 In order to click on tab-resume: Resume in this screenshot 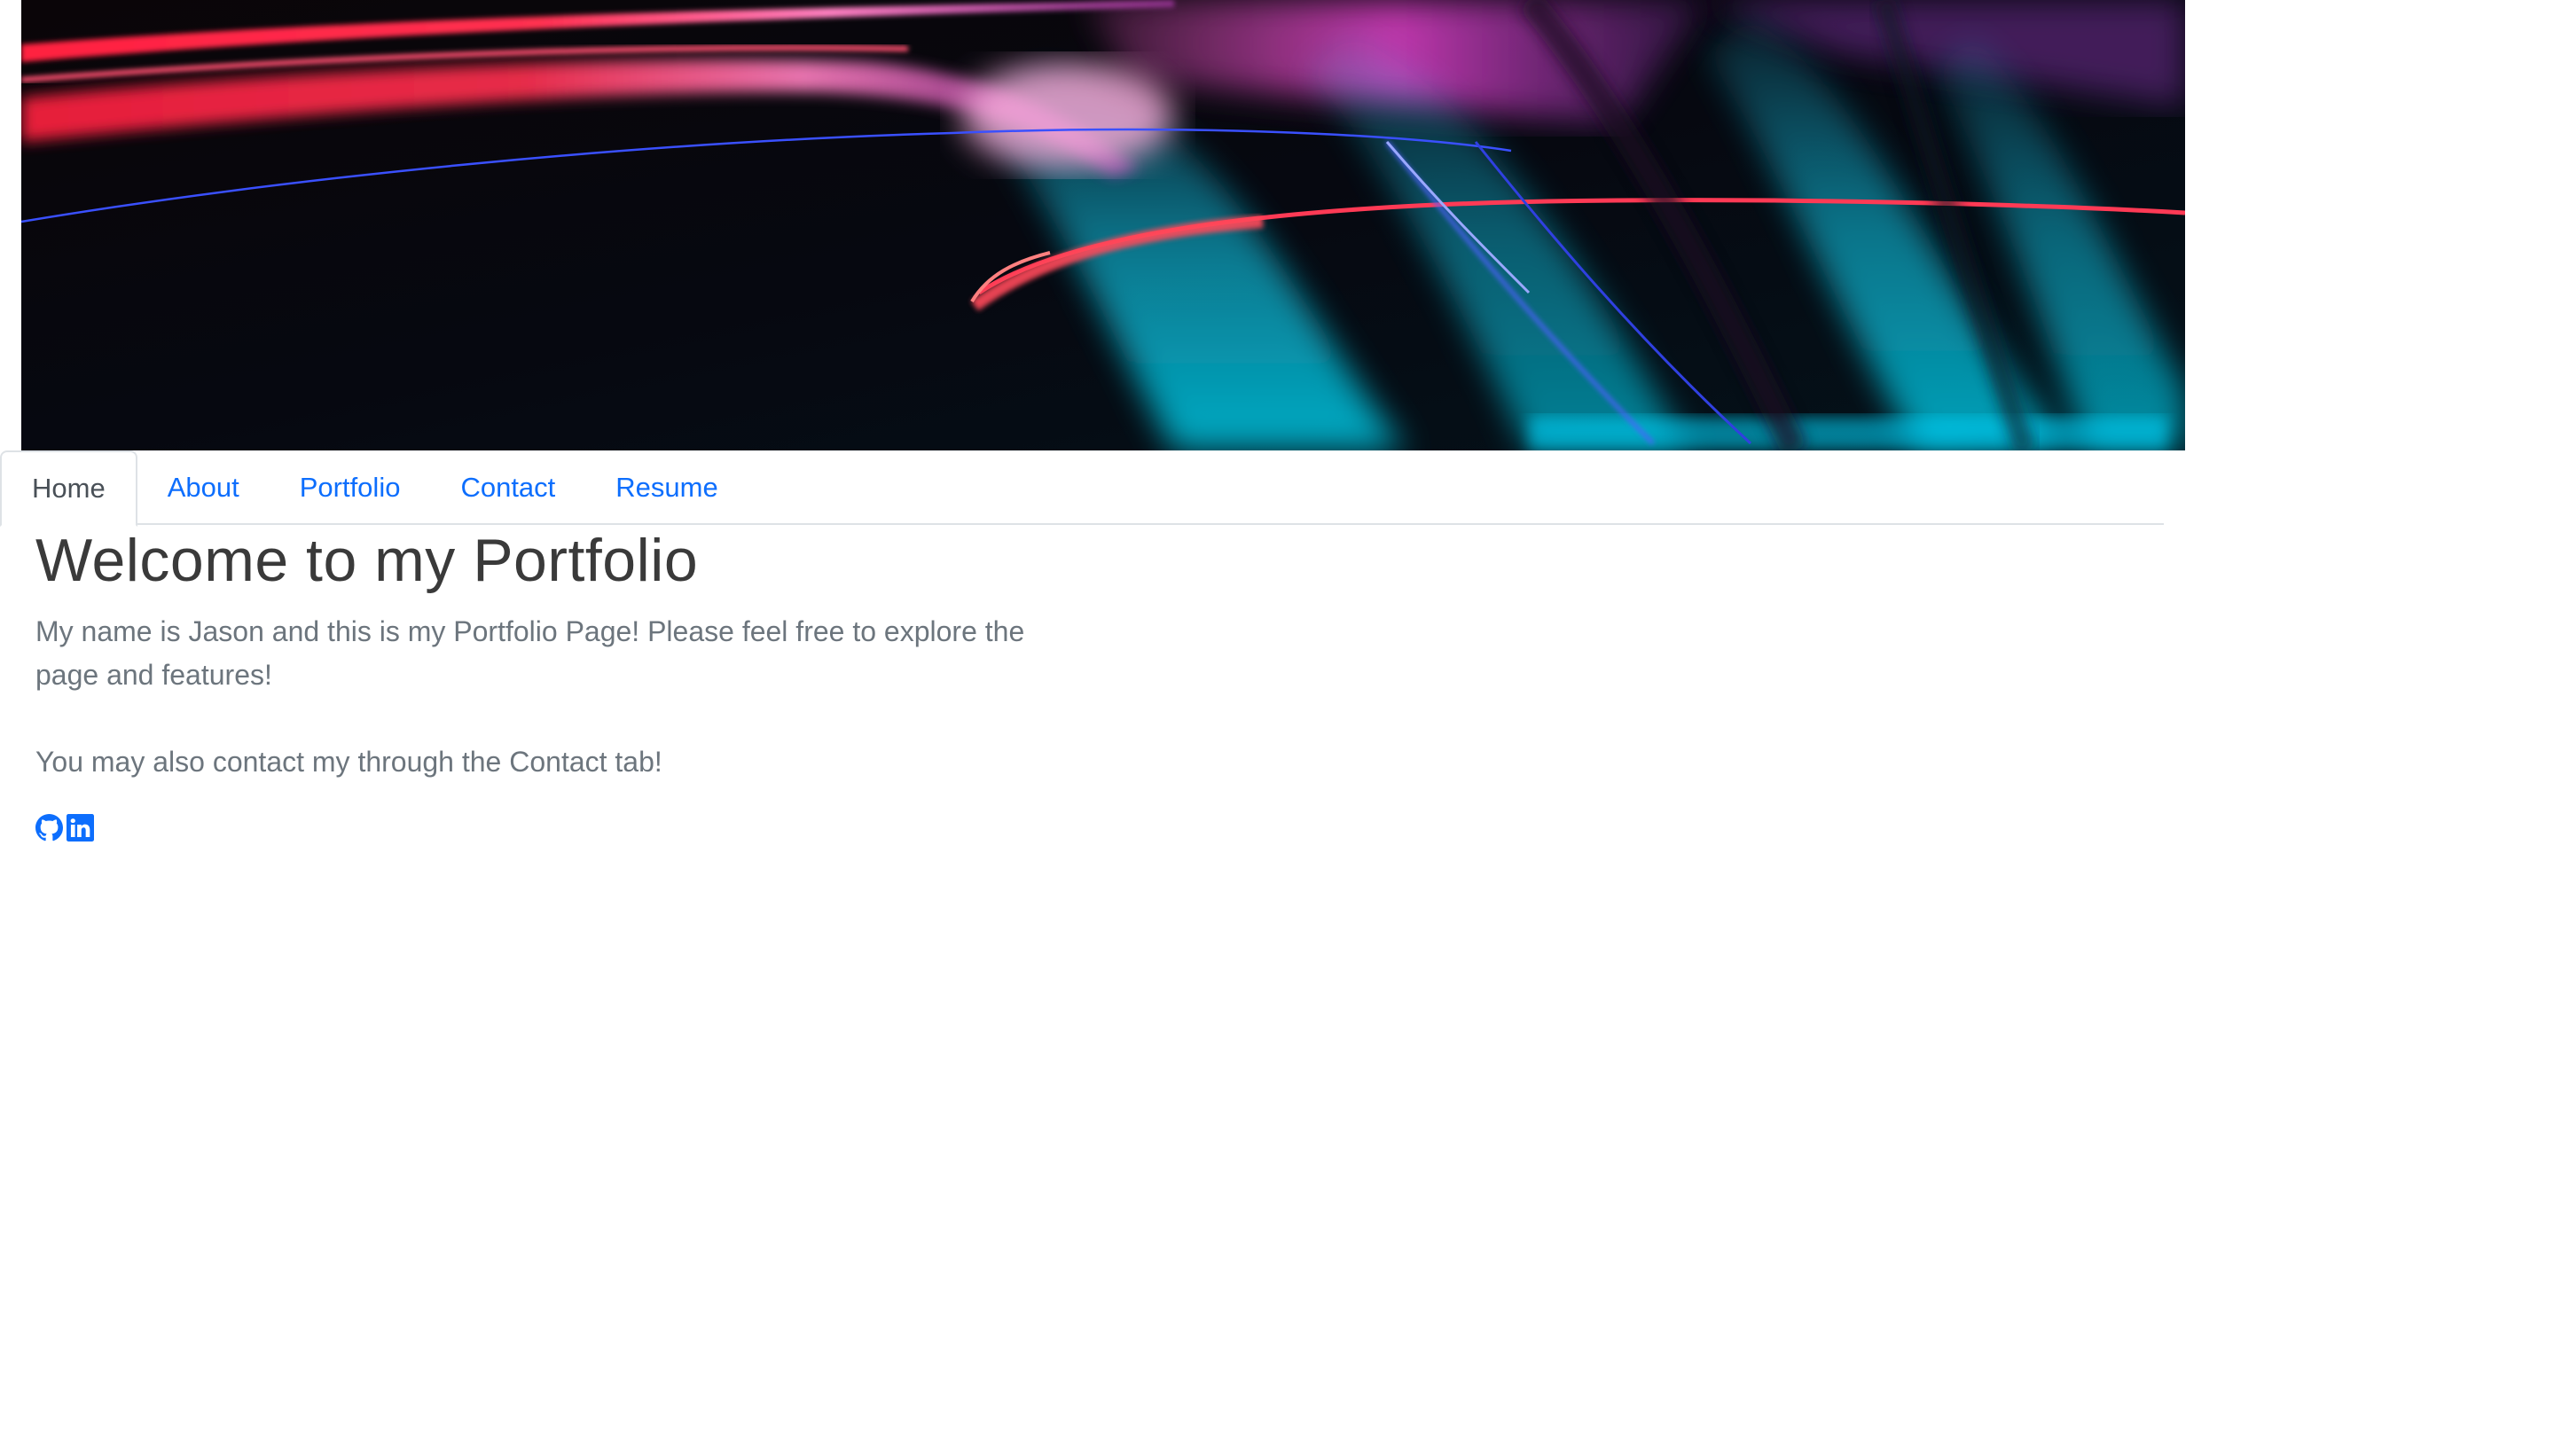, I will do `click(666, 487)`.